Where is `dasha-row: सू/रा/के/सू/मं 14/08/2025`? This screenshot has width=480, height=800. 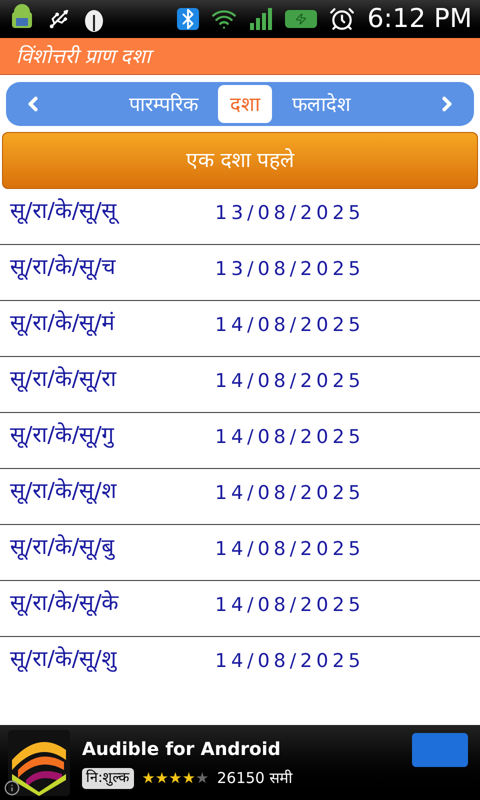 dasha-row: सू/रा/के/सू/मं 14/08/2025 is located at coordinates (240, 329).